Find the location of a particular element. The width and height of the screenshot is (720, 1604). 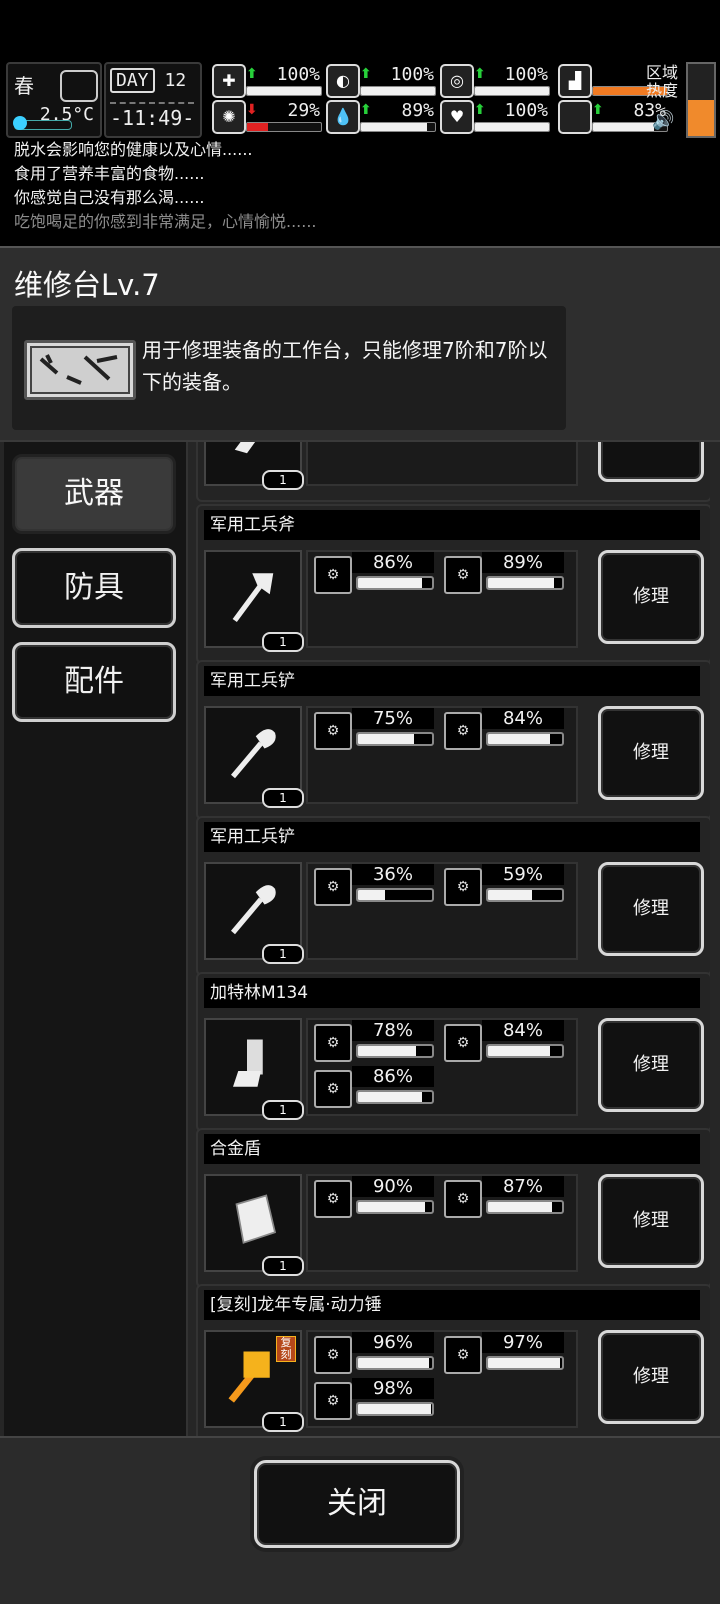

repair-item: 加特林M134 1 ⚙ 78% ⚙ 84% ⚙ 86% 修理 is located at coordinates (453, 1052).